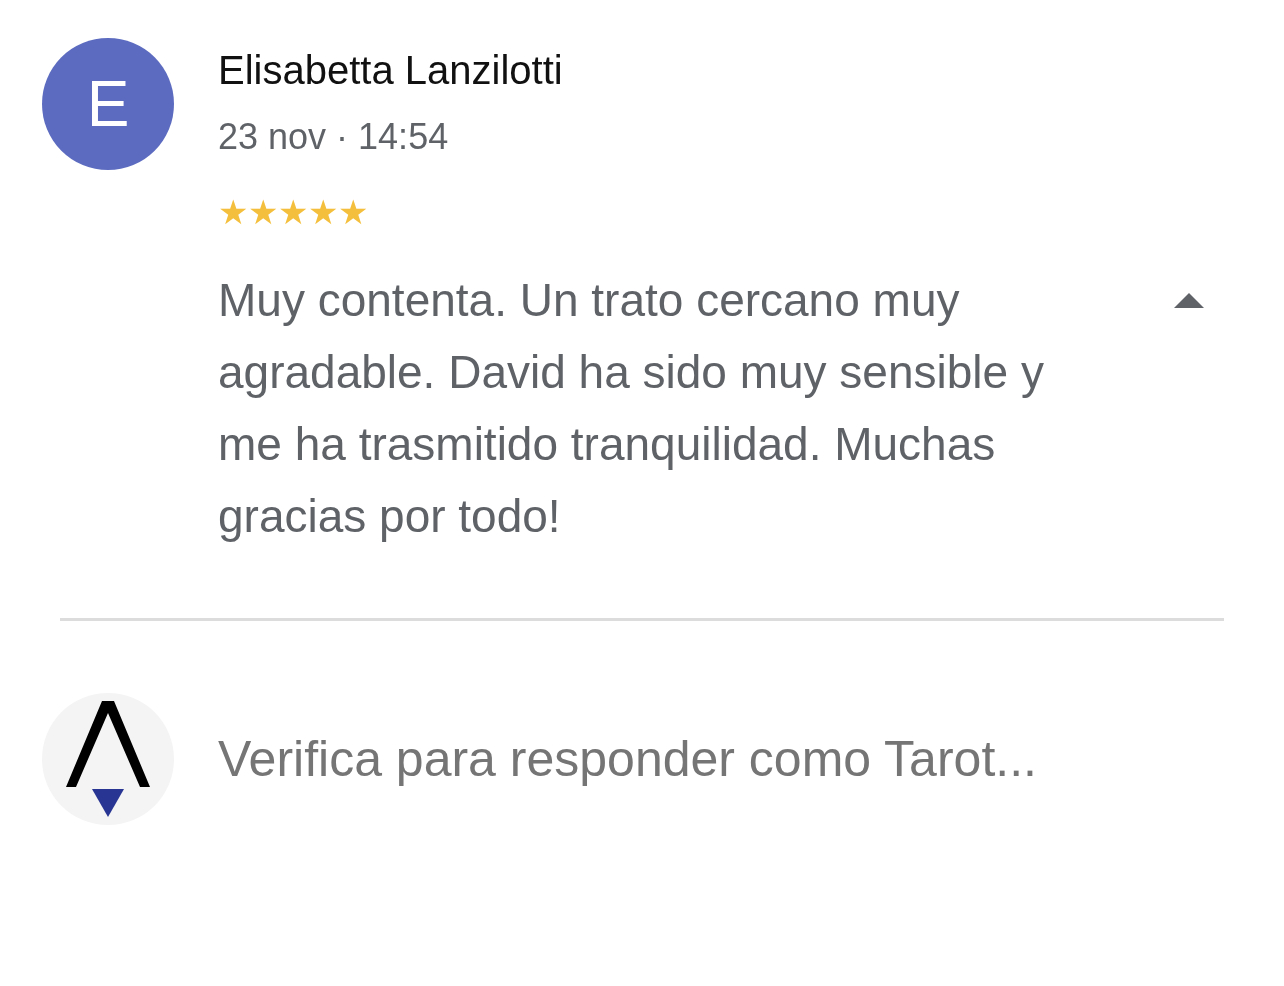  I want to click on star-rating: ★★★★★, so click(293, 212).